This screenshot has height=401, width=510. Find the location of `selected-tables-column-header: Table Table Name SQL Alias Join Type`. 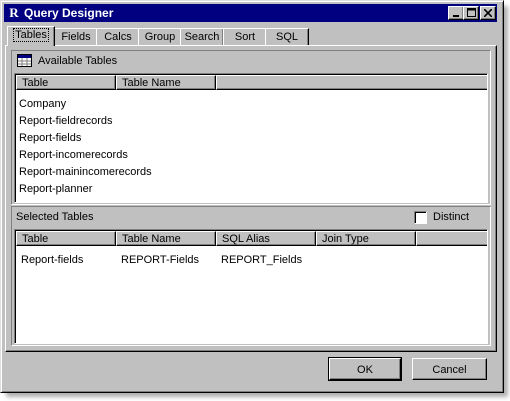

selected-tables-column-header: Table Table Name SQL Alias Join Type is located at coordinates (251, 239).